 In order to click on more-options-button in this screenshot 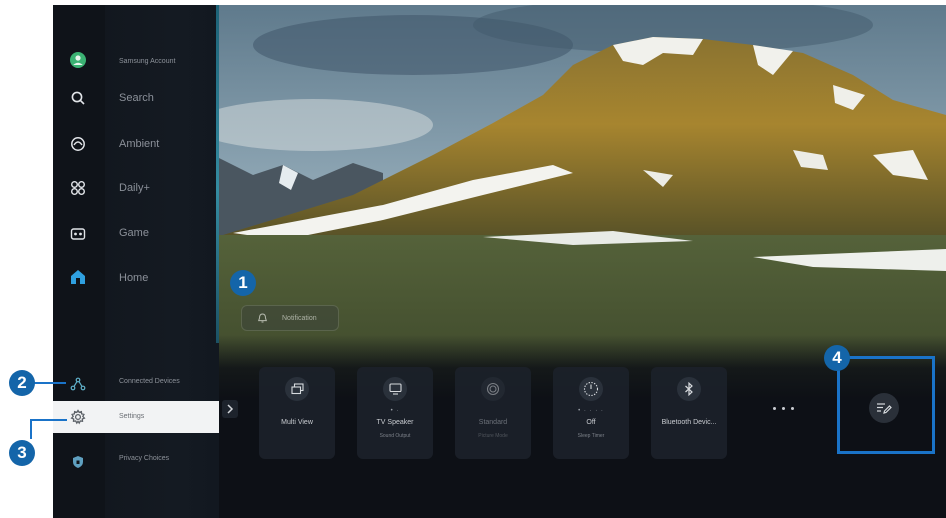, I will do `click(783, 408)`.